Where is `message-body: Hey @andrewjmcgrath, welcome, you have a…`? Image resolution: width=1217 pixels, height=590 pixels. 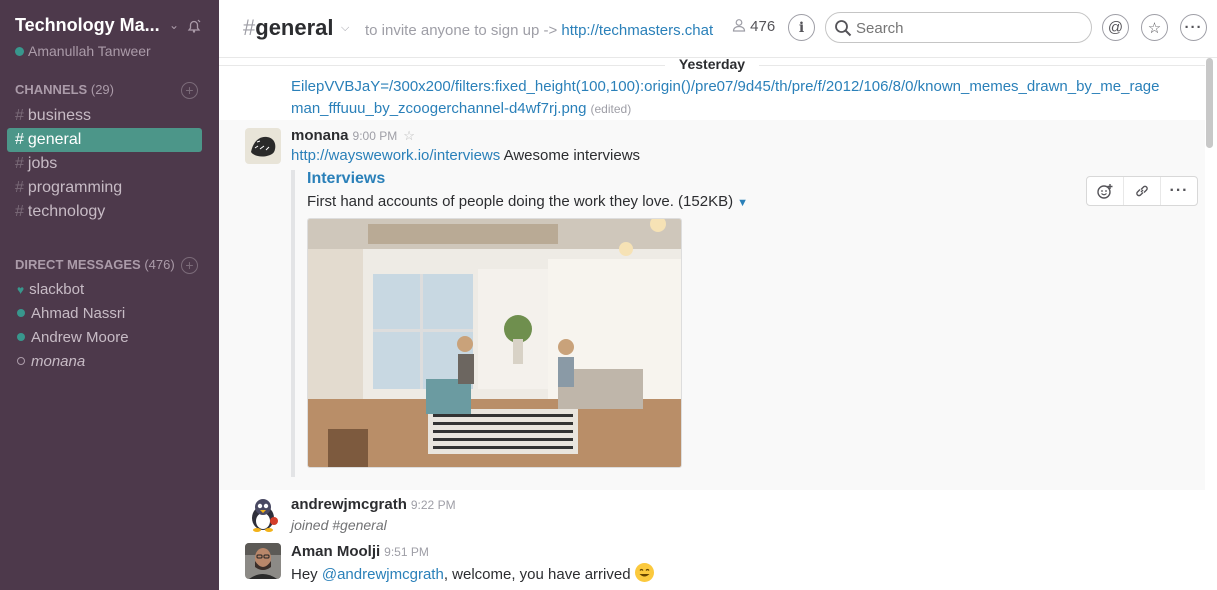 message-body: Hey @andrewjmcgrath, welcome, you have a… is located at coordinates (472, 573).